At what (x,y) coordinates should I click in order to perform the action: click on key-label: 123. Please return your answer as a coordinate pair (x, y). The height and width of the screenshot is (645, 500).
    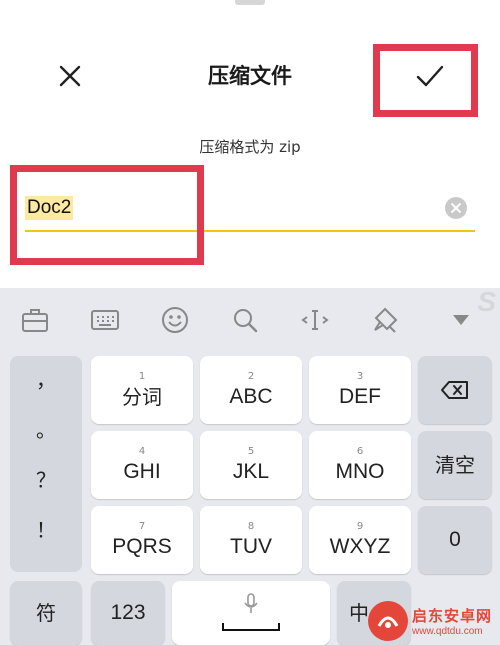
    Looking at the image, I should click on (128, 612).